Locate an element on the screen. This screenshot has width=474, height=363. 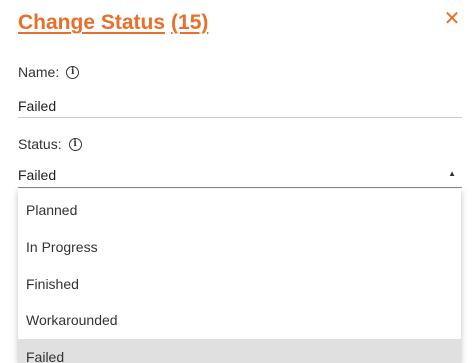
status-select-value: Failed is located at coordinates (37, 175).